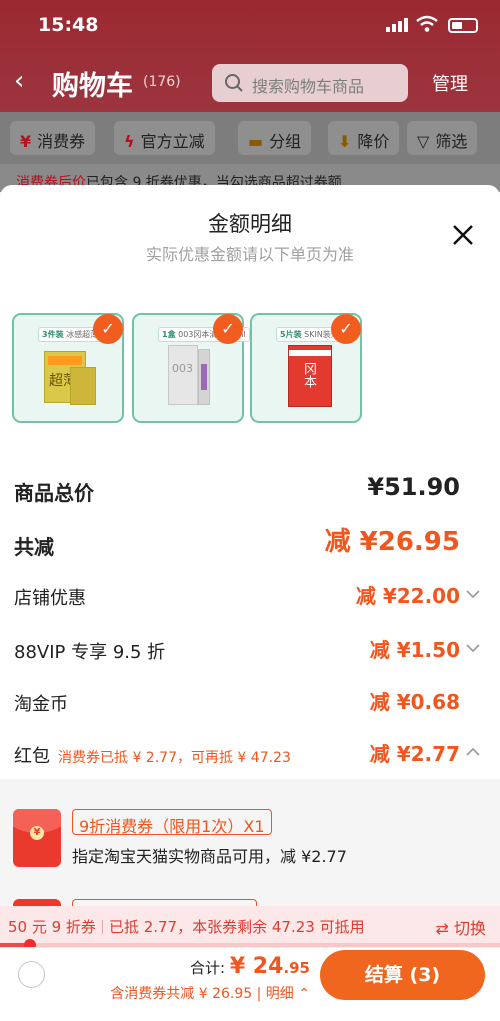  Describe the element at coordinates (250, 650) in the screenshot. I see `row-vip-discount: 88VIP 专享 9.5 折 减 ¥1.50` at that location.